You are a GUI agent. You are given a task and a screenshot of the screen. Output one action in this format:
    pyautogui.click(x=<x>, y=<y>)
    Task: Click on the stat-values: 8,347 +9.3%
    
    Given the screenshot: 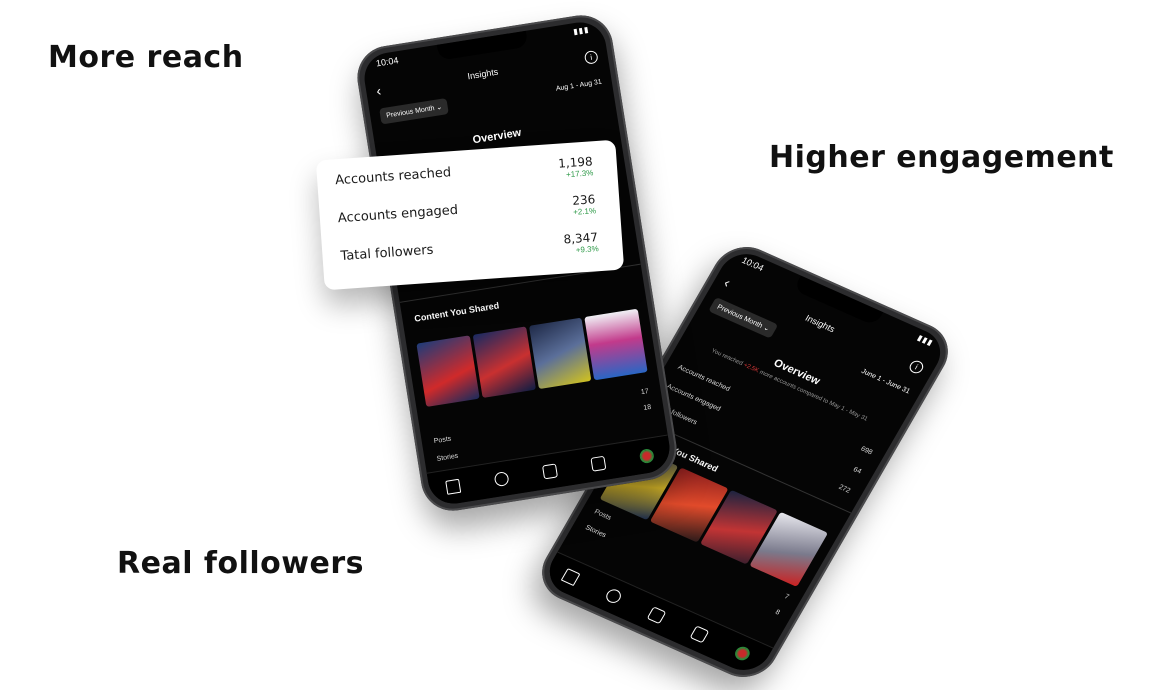 What is the action you would take?
    pyautogui.click(x=581, y=242)
    